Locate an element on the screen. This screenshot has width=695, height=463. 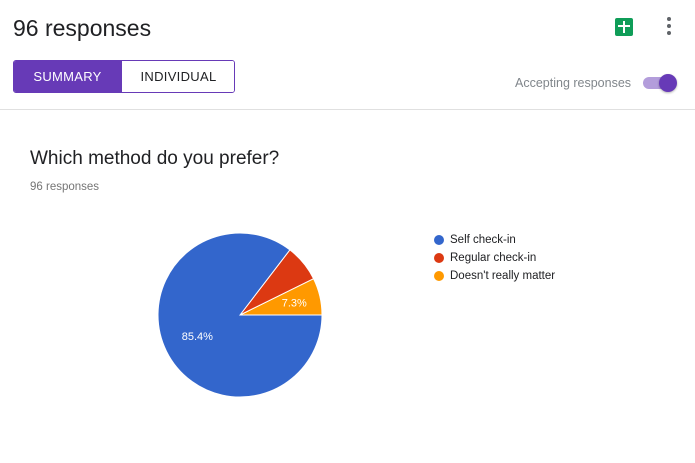
legend-label: Regular check-in is located at coordinates (493, 258).